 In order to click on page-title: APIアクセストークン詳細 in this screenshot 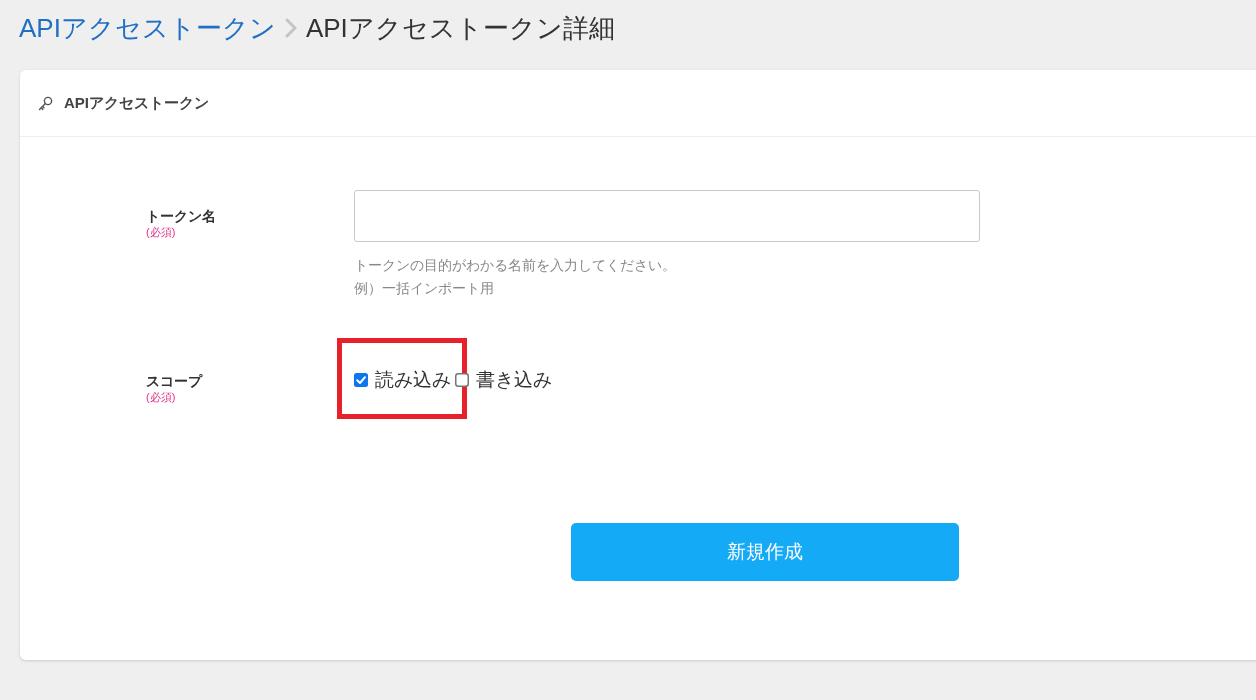, I will do `click(460, 28)`.